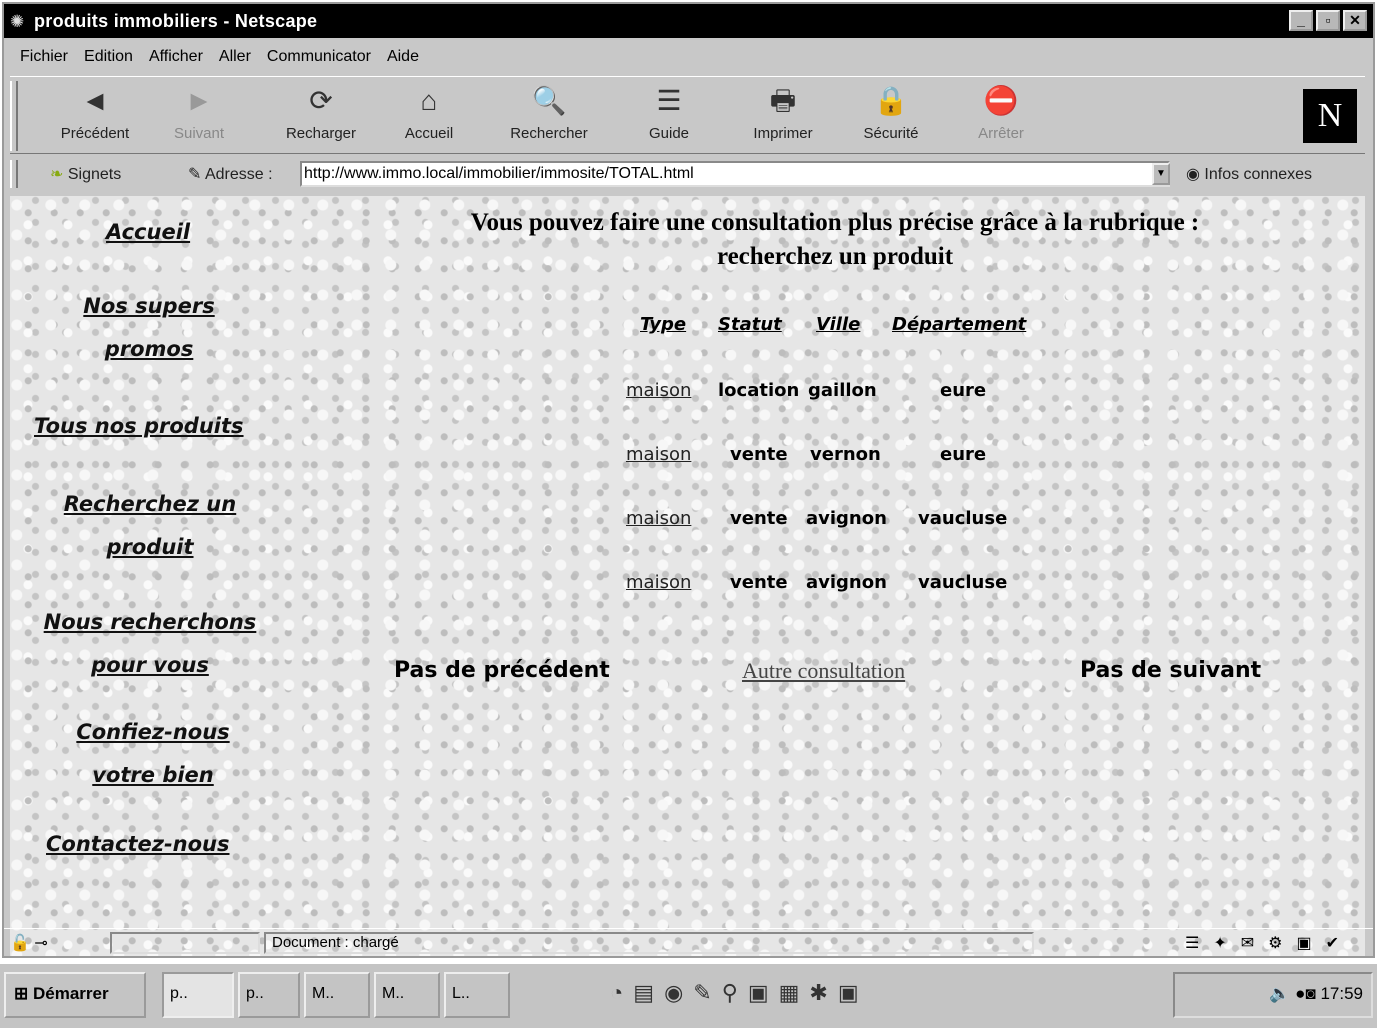 This screenshot has width=1377, height=1028. What do you see at coordinates (235, 57) in the screenshot?
I see `menu-aller: Aller` at bounding box center [235, 57].